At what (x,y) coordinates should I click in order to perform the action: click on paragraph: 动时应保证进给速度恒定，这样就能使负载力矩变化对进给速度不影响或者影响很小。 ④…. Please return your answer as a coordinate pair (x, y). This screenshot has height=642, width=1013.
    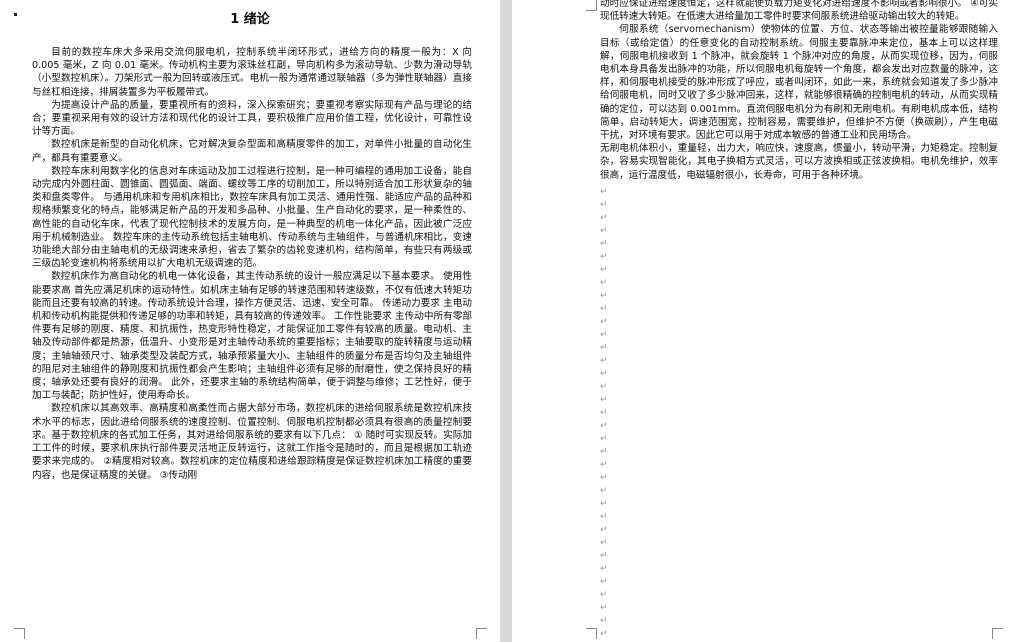
    Looking at the image, I should click on (799, 11).